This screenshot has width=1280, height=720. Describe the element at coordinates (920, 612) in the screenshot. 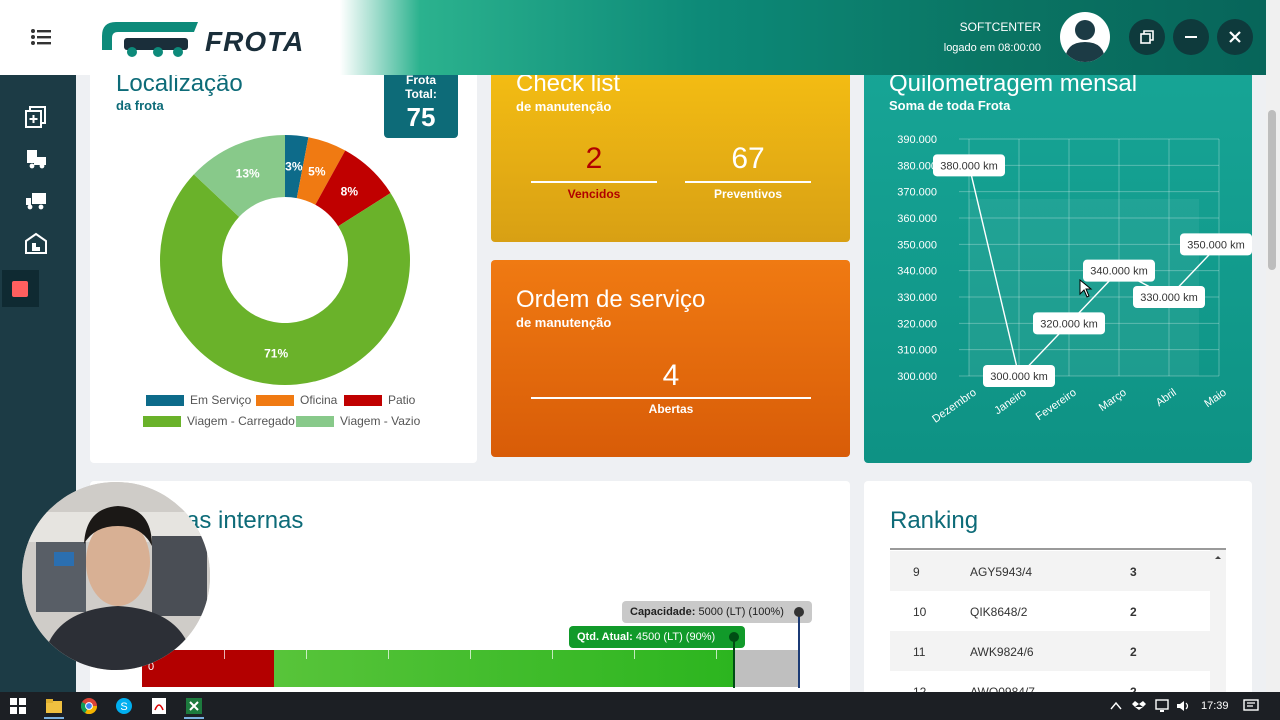

I see `rank-position: 10` at that location.